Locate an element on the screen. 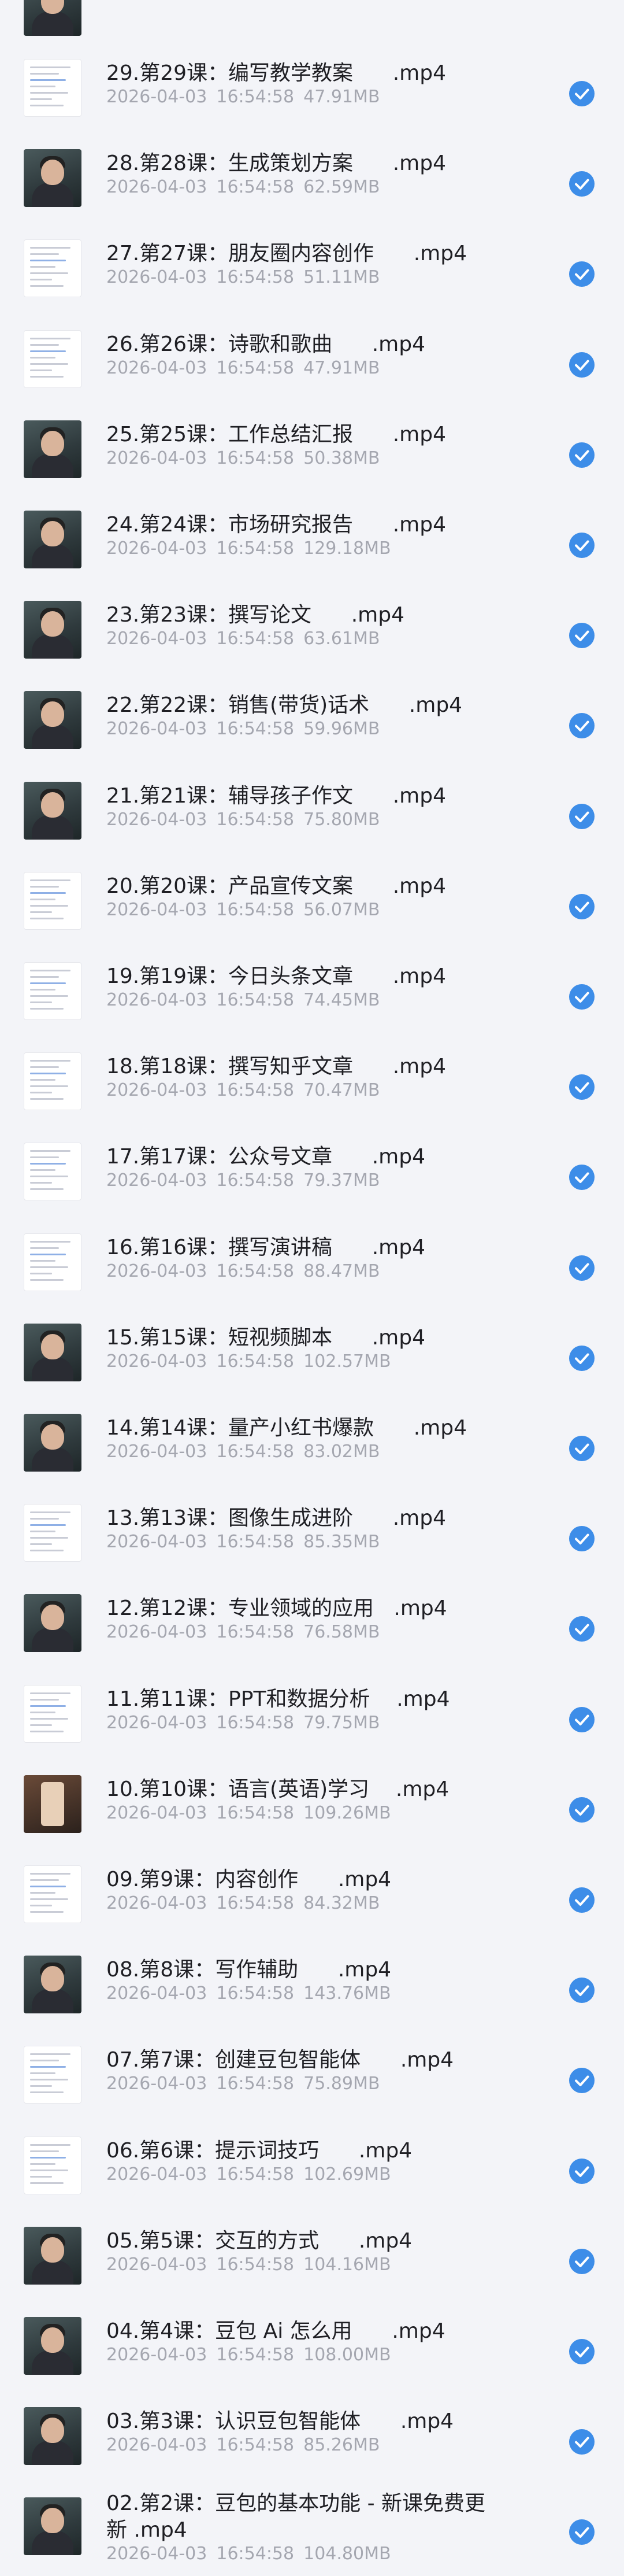 The image size is (624, 2576). file-meta: 2026-04-03 16:54:58 85.35MB is located at coordinates (243, 1543).